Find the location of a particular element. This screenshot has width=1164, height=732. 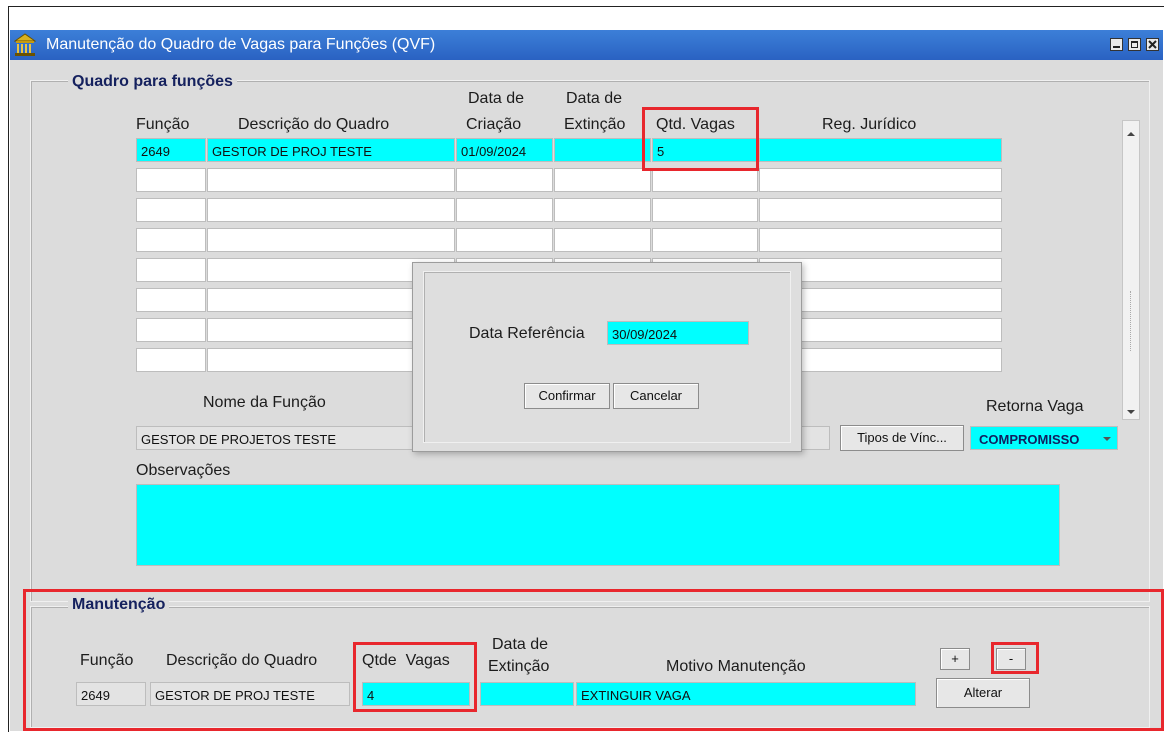

man-motivo-field: EXTINGUIR VAGA is located at coordinates (746, 694).